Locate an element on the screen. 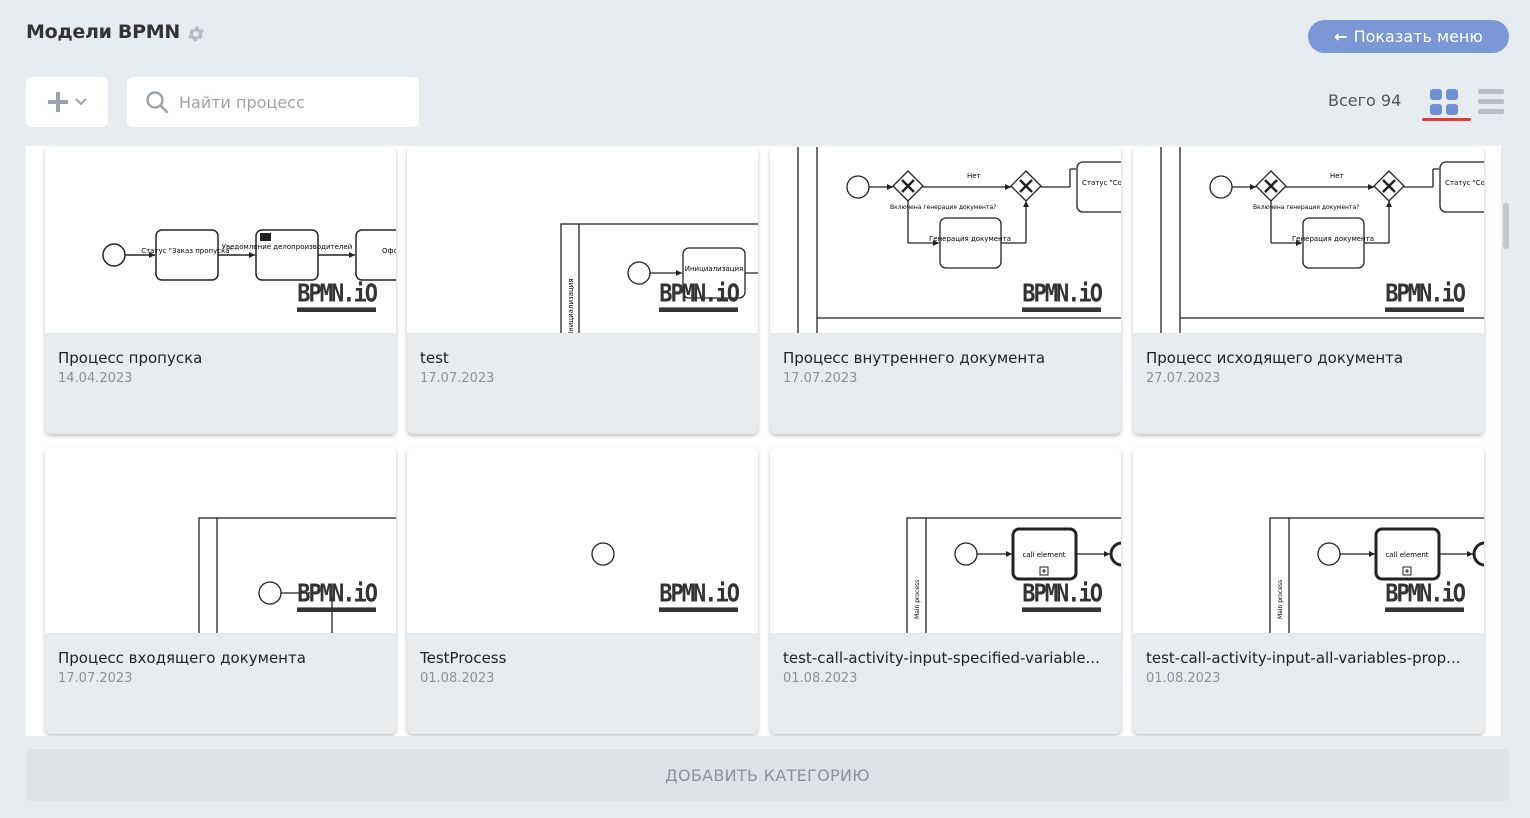 The height and width of the screenshot is (818, 1530). card-date: 14.04.2023 is located at coordinates (95, 378).